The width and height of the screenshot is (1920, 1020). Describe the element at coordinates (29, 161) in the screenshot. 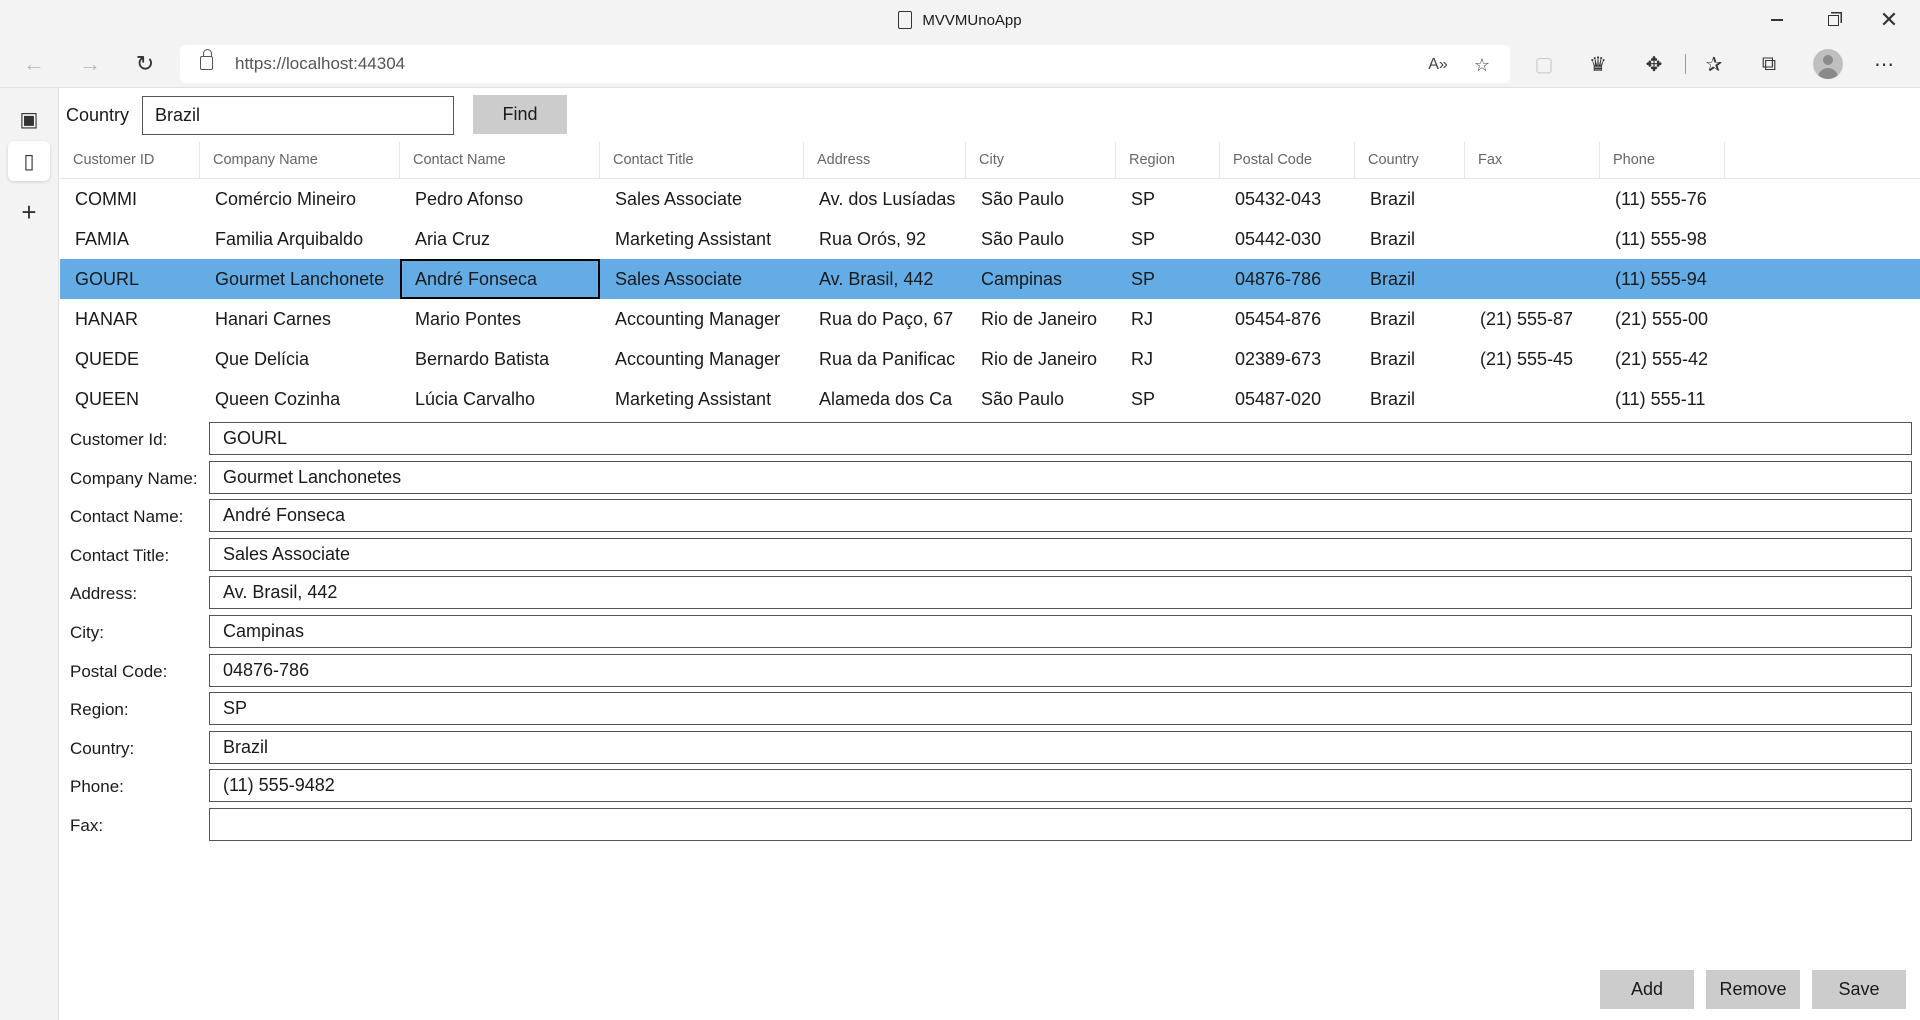

I see `tab-current: ▯` at that location.